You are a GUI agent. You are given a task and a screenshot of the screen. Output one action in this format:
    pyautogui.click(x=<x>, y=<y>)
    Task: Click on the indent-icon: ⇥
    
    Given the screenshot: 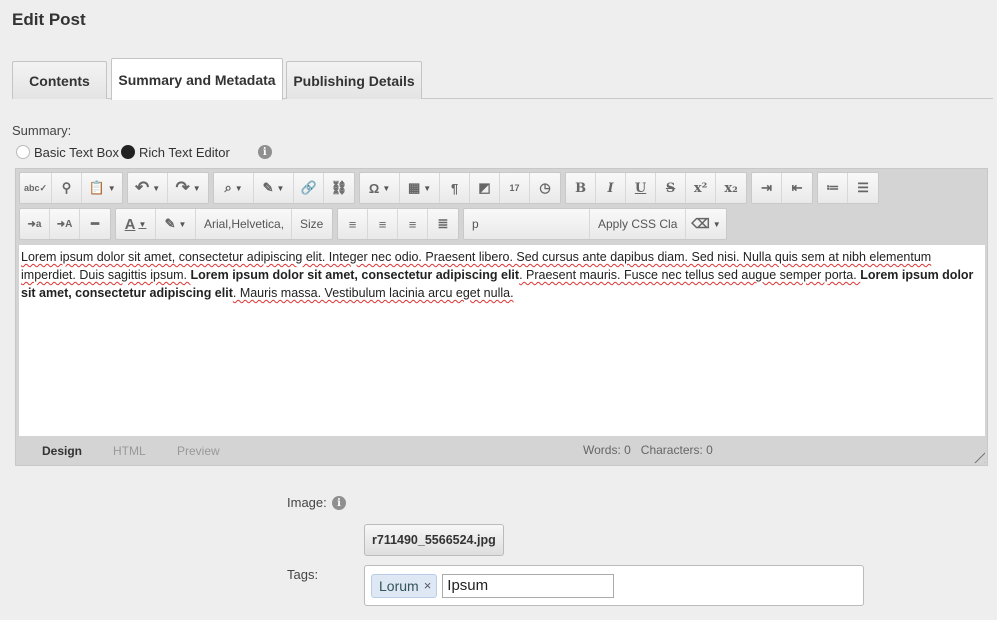 What is the action you would take?
    pyautogui.click(x=767, y=188)
    